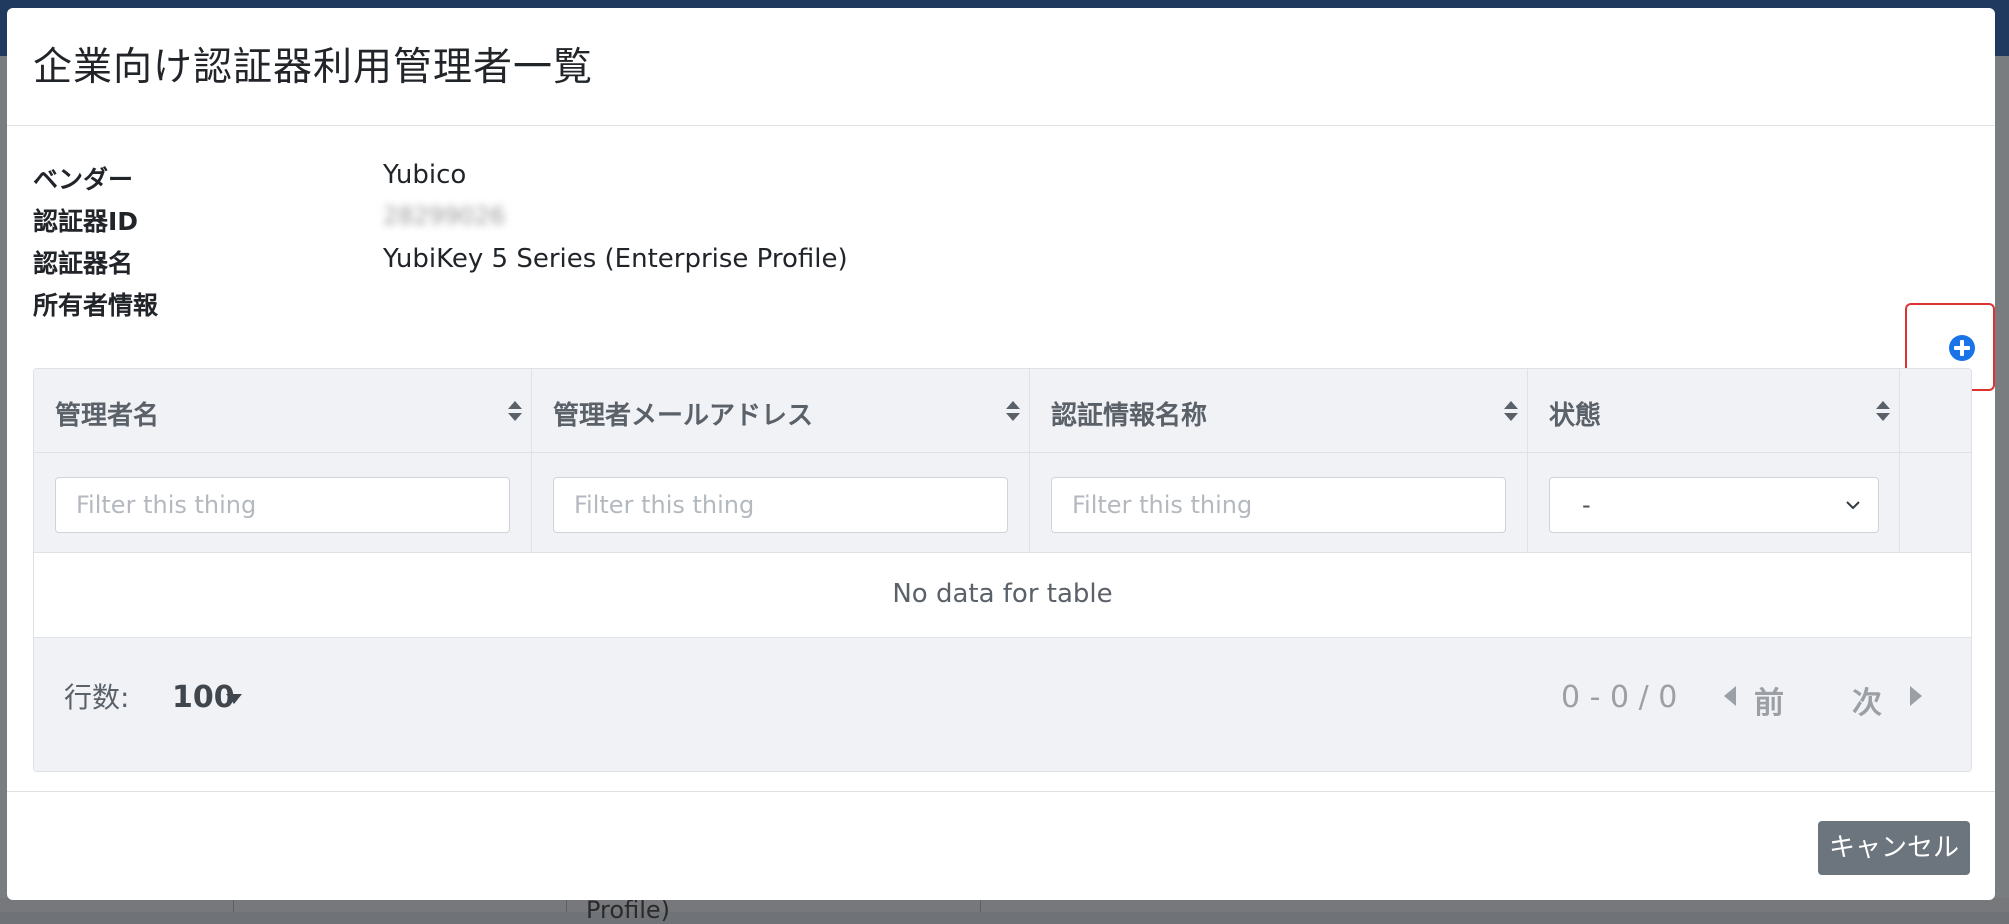  Describe the element at coordinates (1002, 704) in the screenshot. I see `table-footer: 行数: 100 0 - 0 / 0 前 次` at that location.